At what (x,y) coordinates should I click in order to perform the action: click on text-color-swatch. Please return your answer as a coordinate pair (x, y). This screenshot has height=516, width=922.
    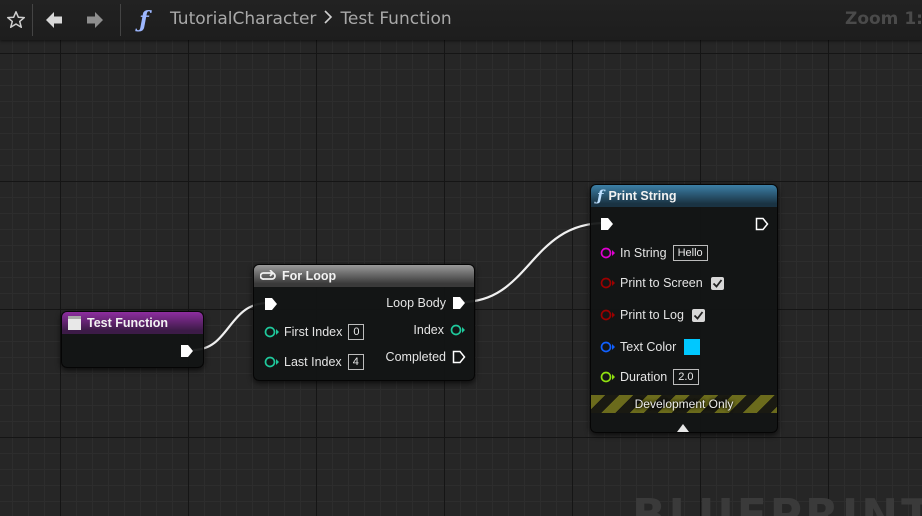
    Looking at the image, I should click on (692, 347).